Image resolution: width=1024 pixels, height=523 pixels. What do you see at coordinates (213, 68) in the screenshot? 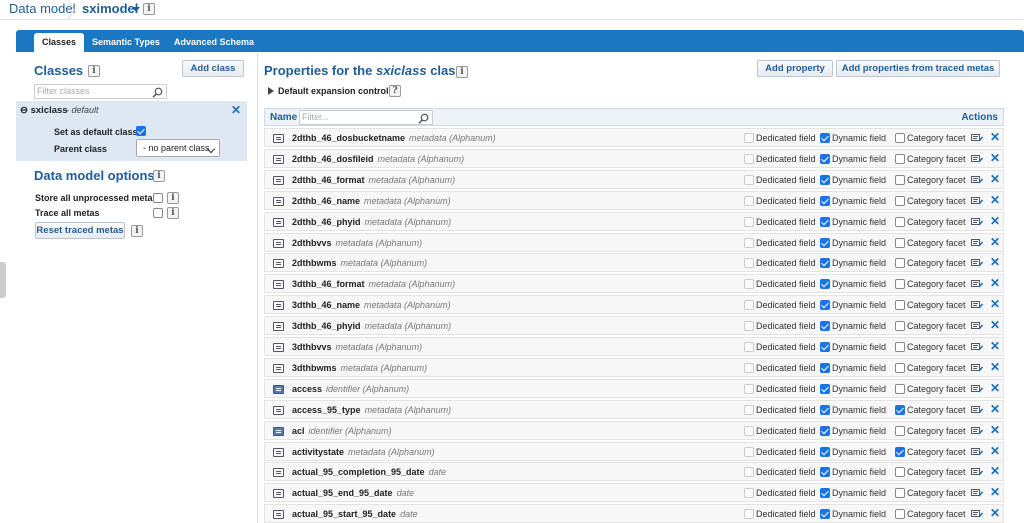
I see `add-class-button: Add class` at bounding box center [213, 68].